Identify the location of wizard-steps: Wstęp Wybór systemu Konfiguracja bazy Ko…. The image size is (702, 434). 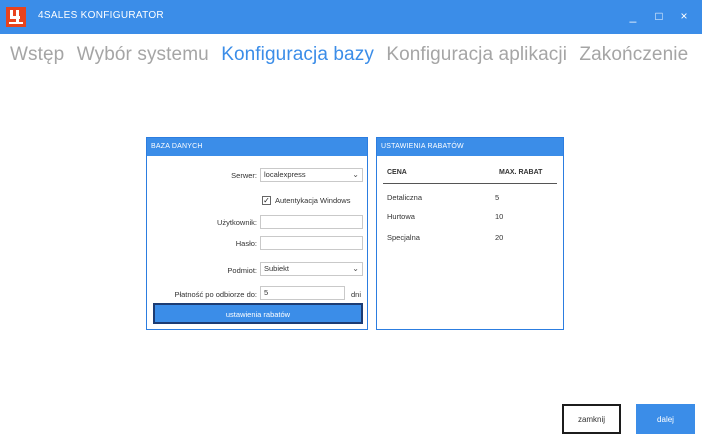
(352, 55).